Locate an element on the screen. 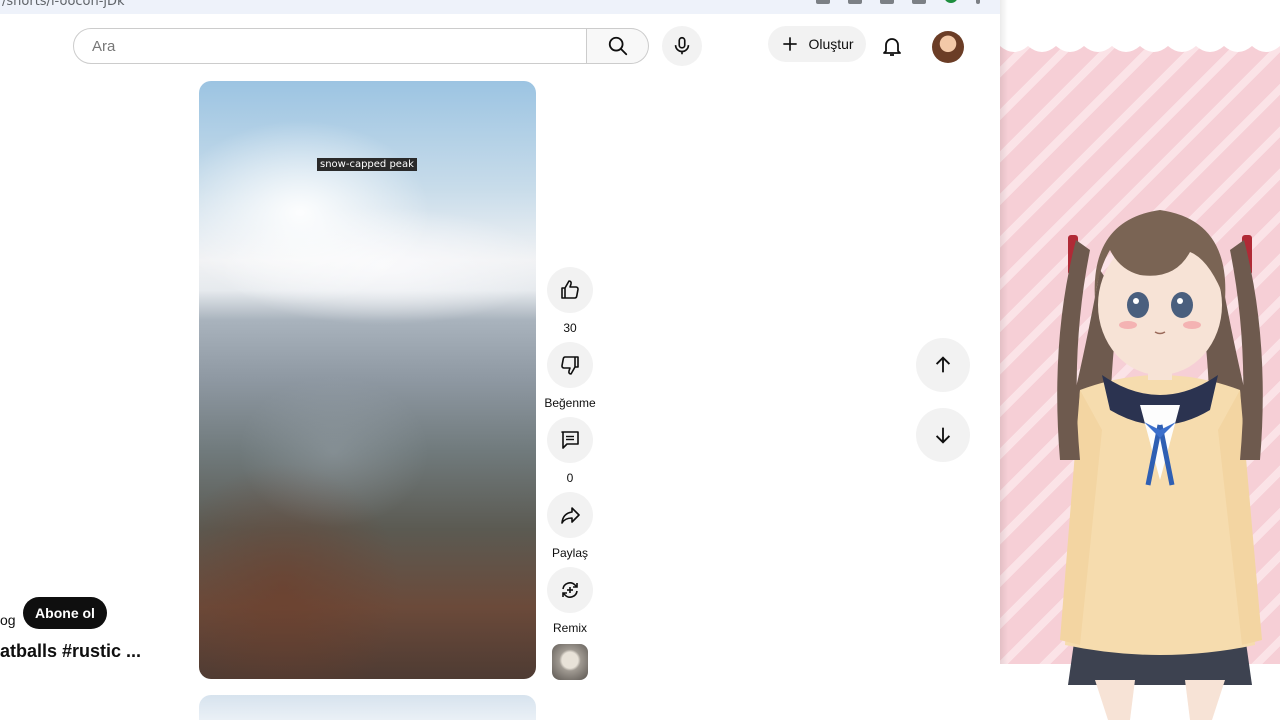 Image resolution: width=1280 pixels, height=720 pixels. channel-name: og is located at coordinates (8, 620).